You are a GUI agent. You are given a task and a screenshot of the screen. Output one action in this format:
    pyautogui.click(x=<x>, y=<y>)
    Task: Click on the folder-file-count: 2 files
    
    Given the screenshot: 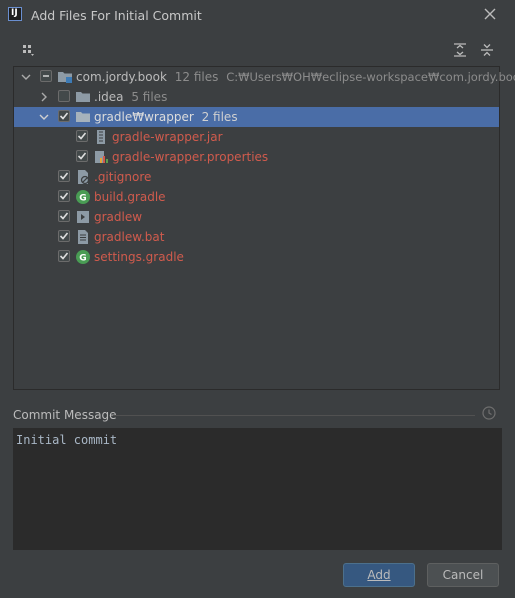 What is the action you would take?
    pyautogui.click(x=219, y=117)
    